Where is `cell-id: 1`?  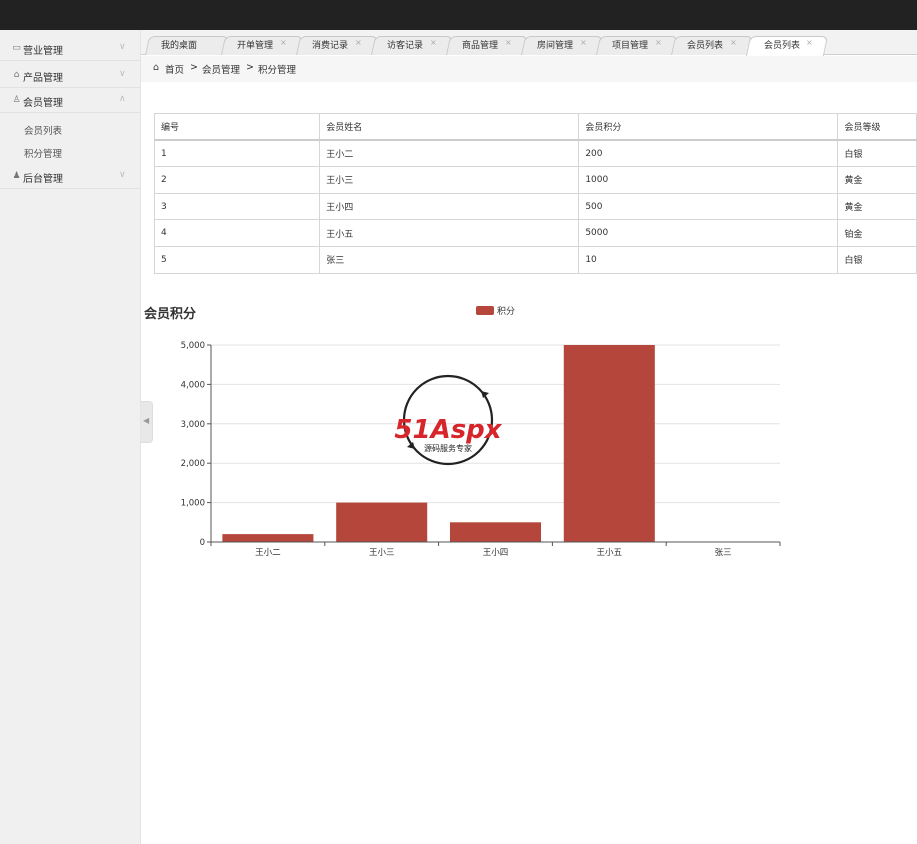
cell-id: 1 is located at coordinates (237, 153).